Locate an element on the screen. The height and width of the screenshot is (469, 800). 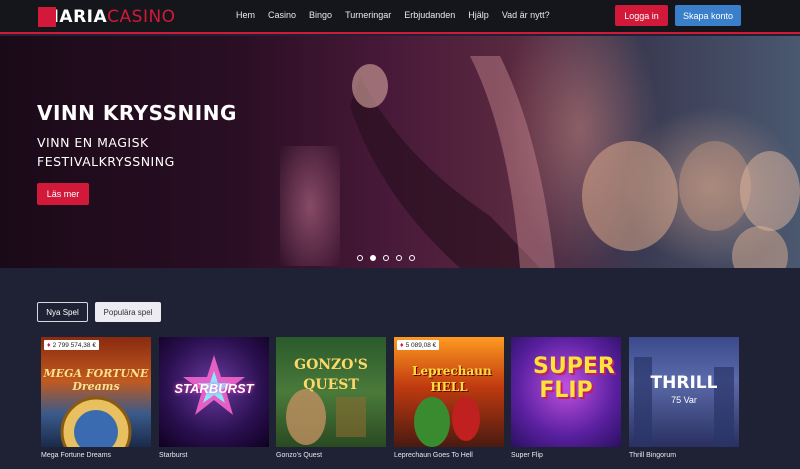
game-tile-leprechaun-goes-to-hell: ♦ 5 089,08 € Leprechaun HELL is located at coordinates (449, 392).